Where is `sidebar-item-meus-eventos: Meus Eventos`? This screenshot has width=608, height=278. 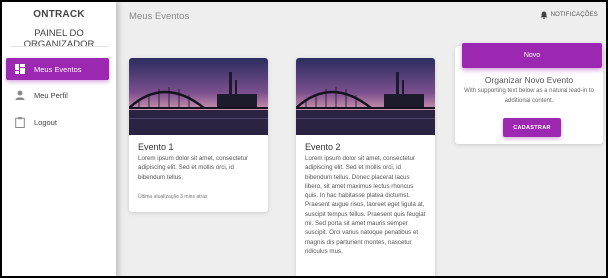 sidebar-item-meus-eventos: Meus Eventos is located at coordinates (57, 69).